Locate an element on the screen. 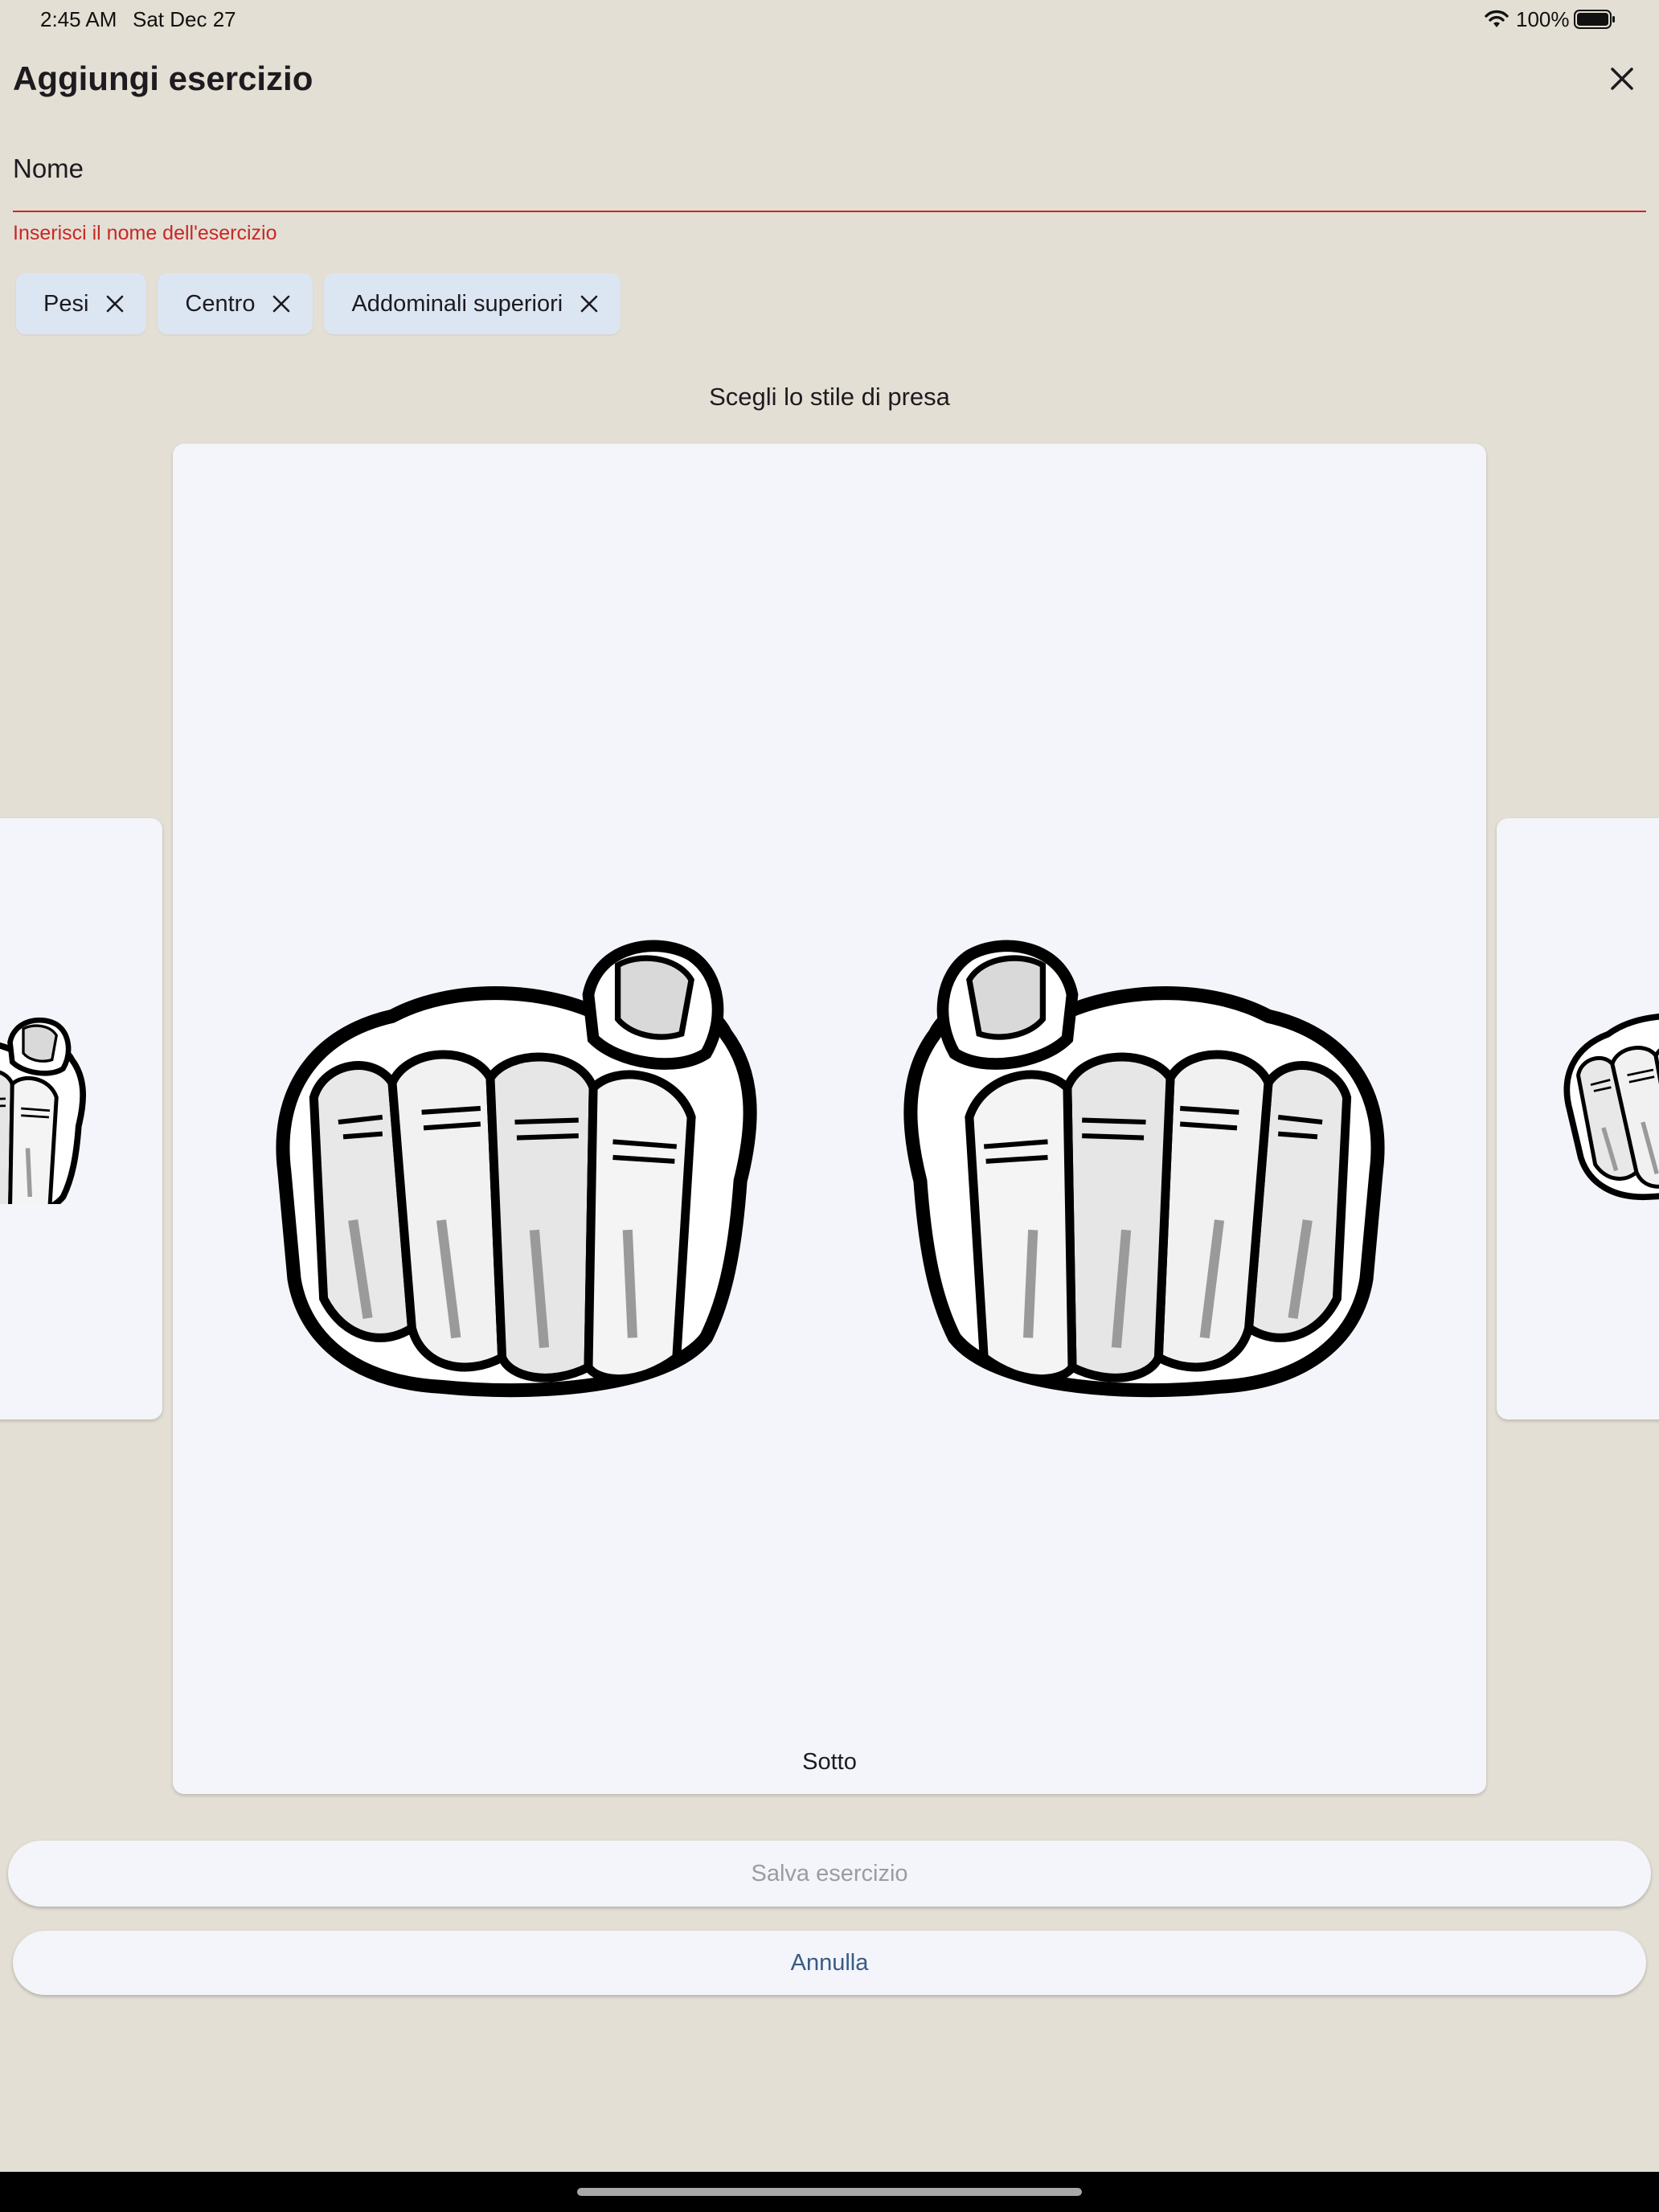  close-button is located at coordinates (1622, 78).